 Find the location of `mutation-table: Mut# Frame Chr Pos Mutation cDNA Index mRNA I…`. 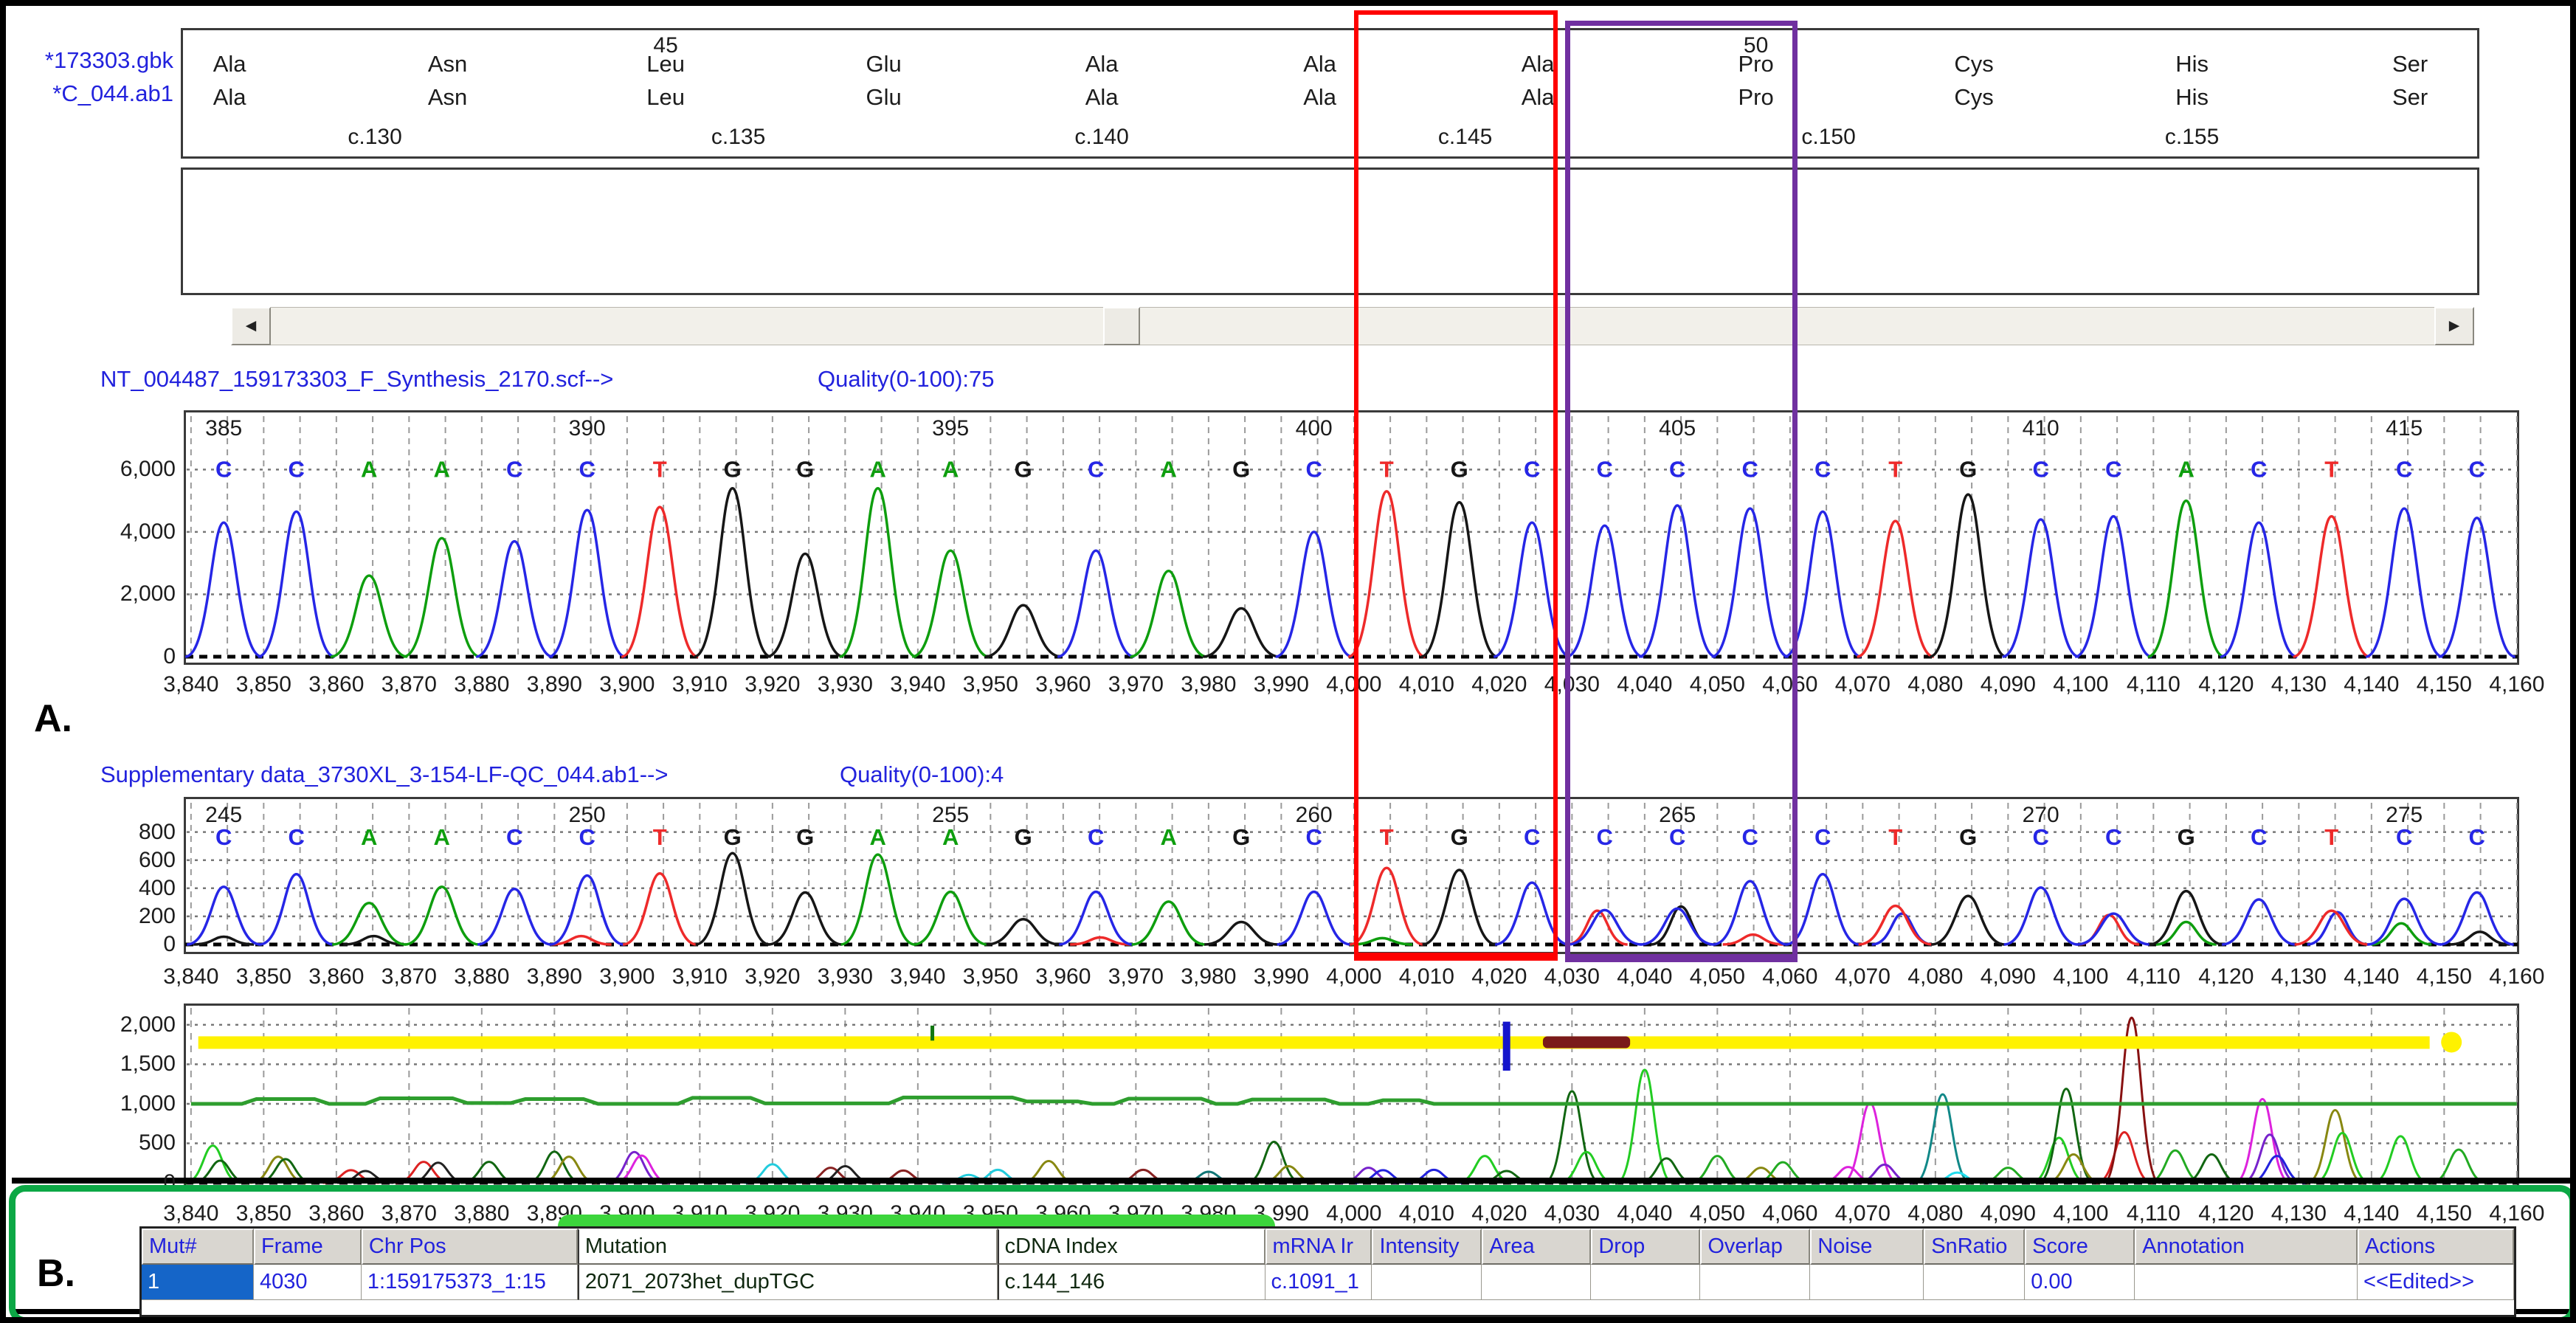

mutation-table: Mut# Frame Chr Pos Mutation cDNA Index mRNA I… is located at coordinates (1328, 1271).